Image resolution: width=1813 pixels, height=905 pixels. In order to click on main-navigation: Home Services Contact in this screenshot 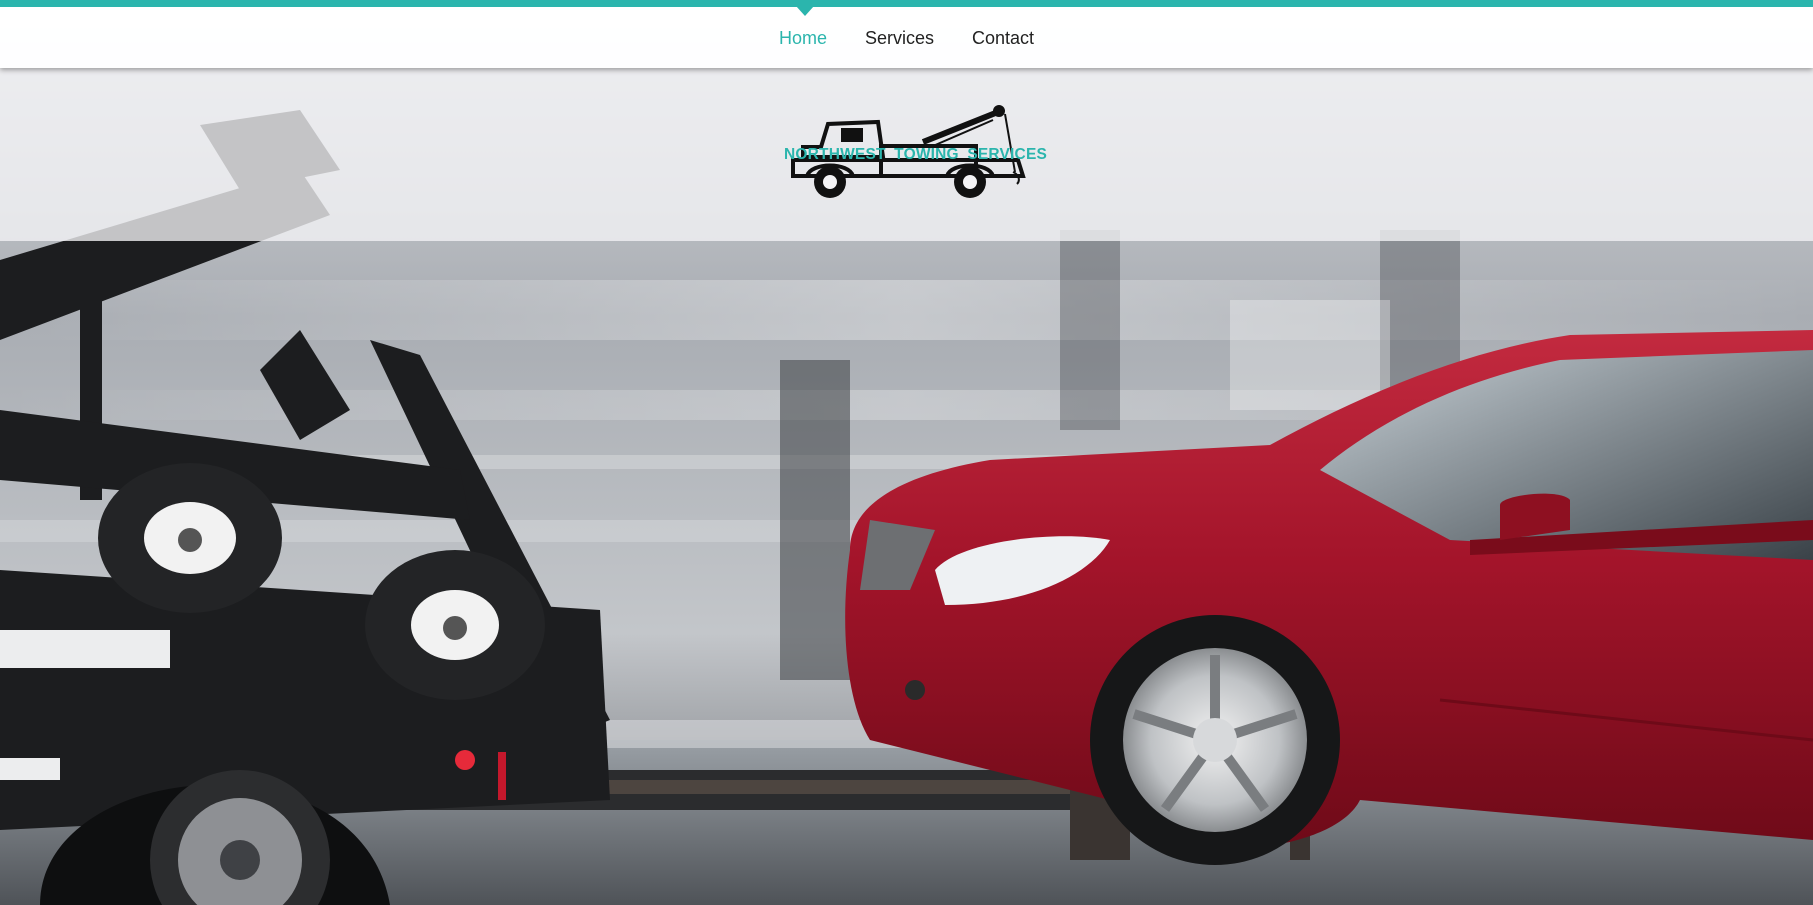, I will do `click(906, 37)`.